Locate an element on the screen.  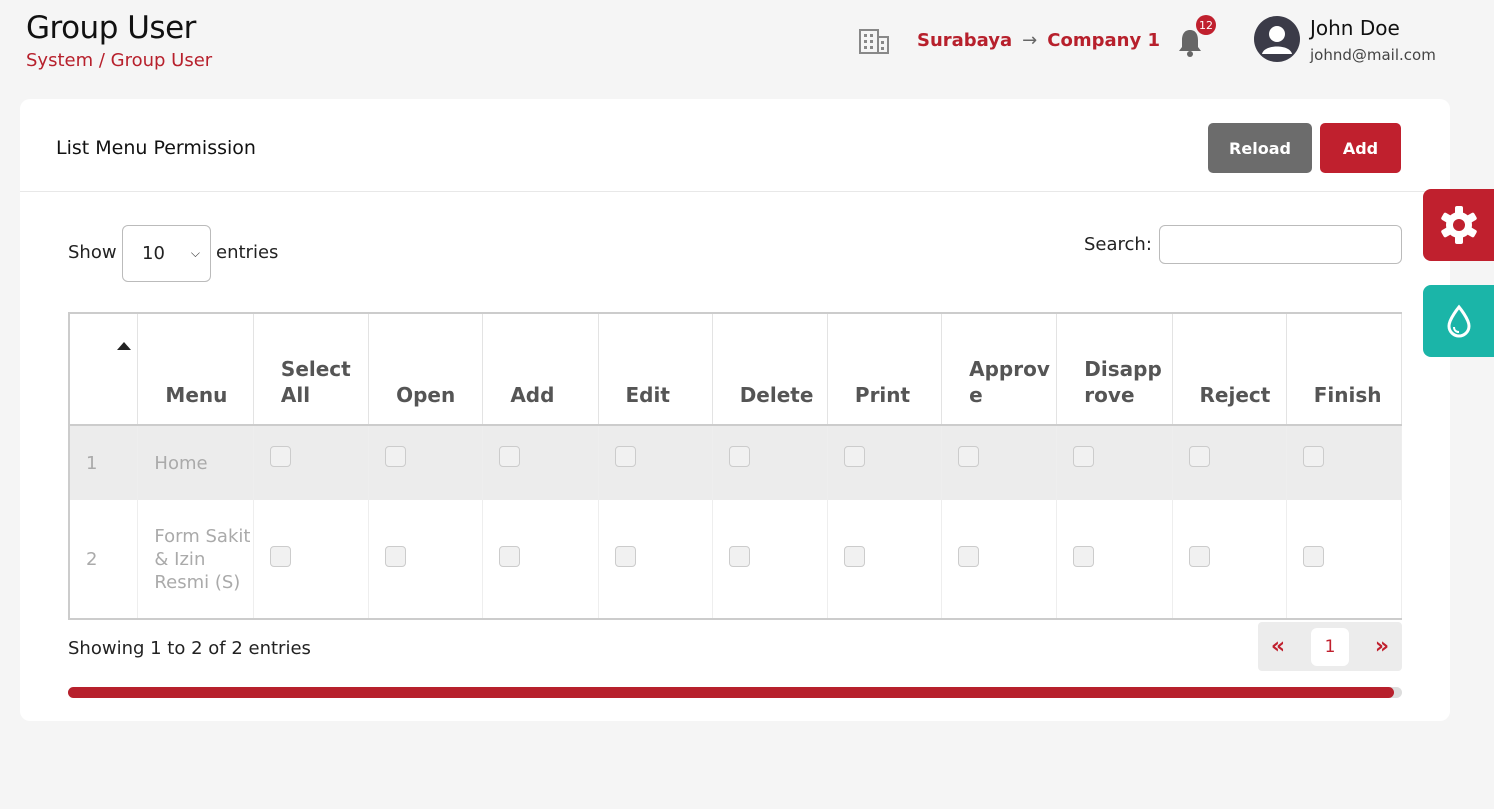
page-number-button: 1 is located at coordinates (1329, 646).